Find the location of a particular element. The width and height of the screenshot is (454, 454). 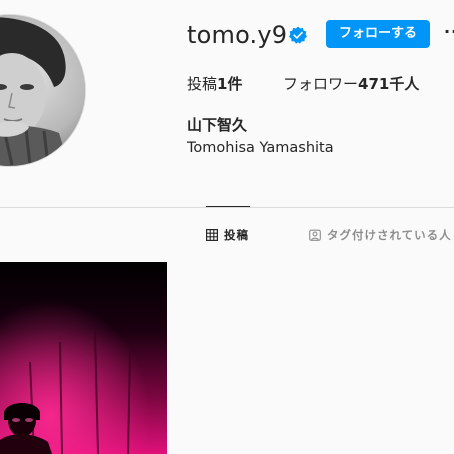

posts-stat: 投稿1件 is located at coordinates (214, 84).